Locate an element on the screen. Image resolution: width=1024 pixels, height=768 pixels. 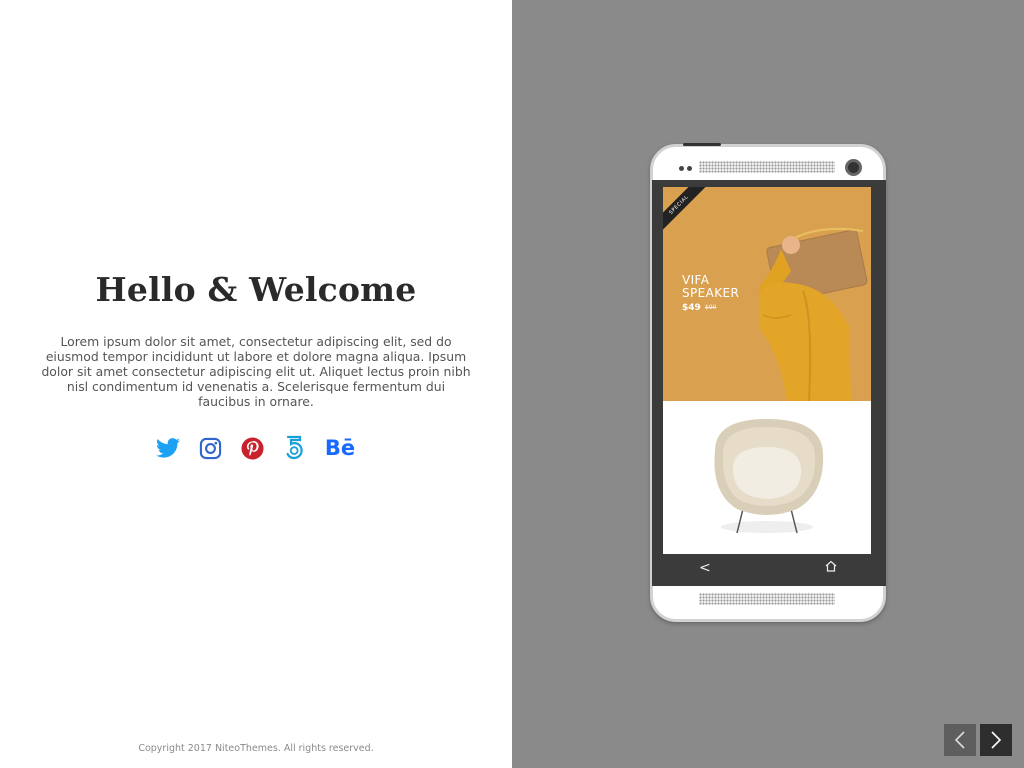
front-camera-icon is located at coordinates (853, 167).